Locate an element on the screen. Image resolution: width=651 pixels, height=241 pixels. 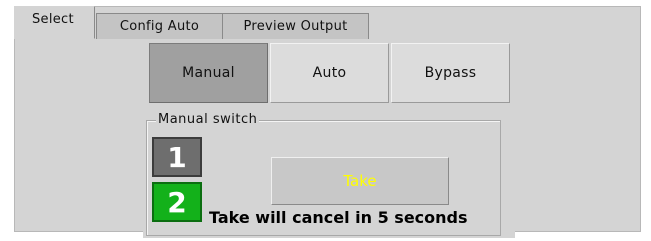
manual-switch-legend: Manual switch is located at coordinates (208, 119).